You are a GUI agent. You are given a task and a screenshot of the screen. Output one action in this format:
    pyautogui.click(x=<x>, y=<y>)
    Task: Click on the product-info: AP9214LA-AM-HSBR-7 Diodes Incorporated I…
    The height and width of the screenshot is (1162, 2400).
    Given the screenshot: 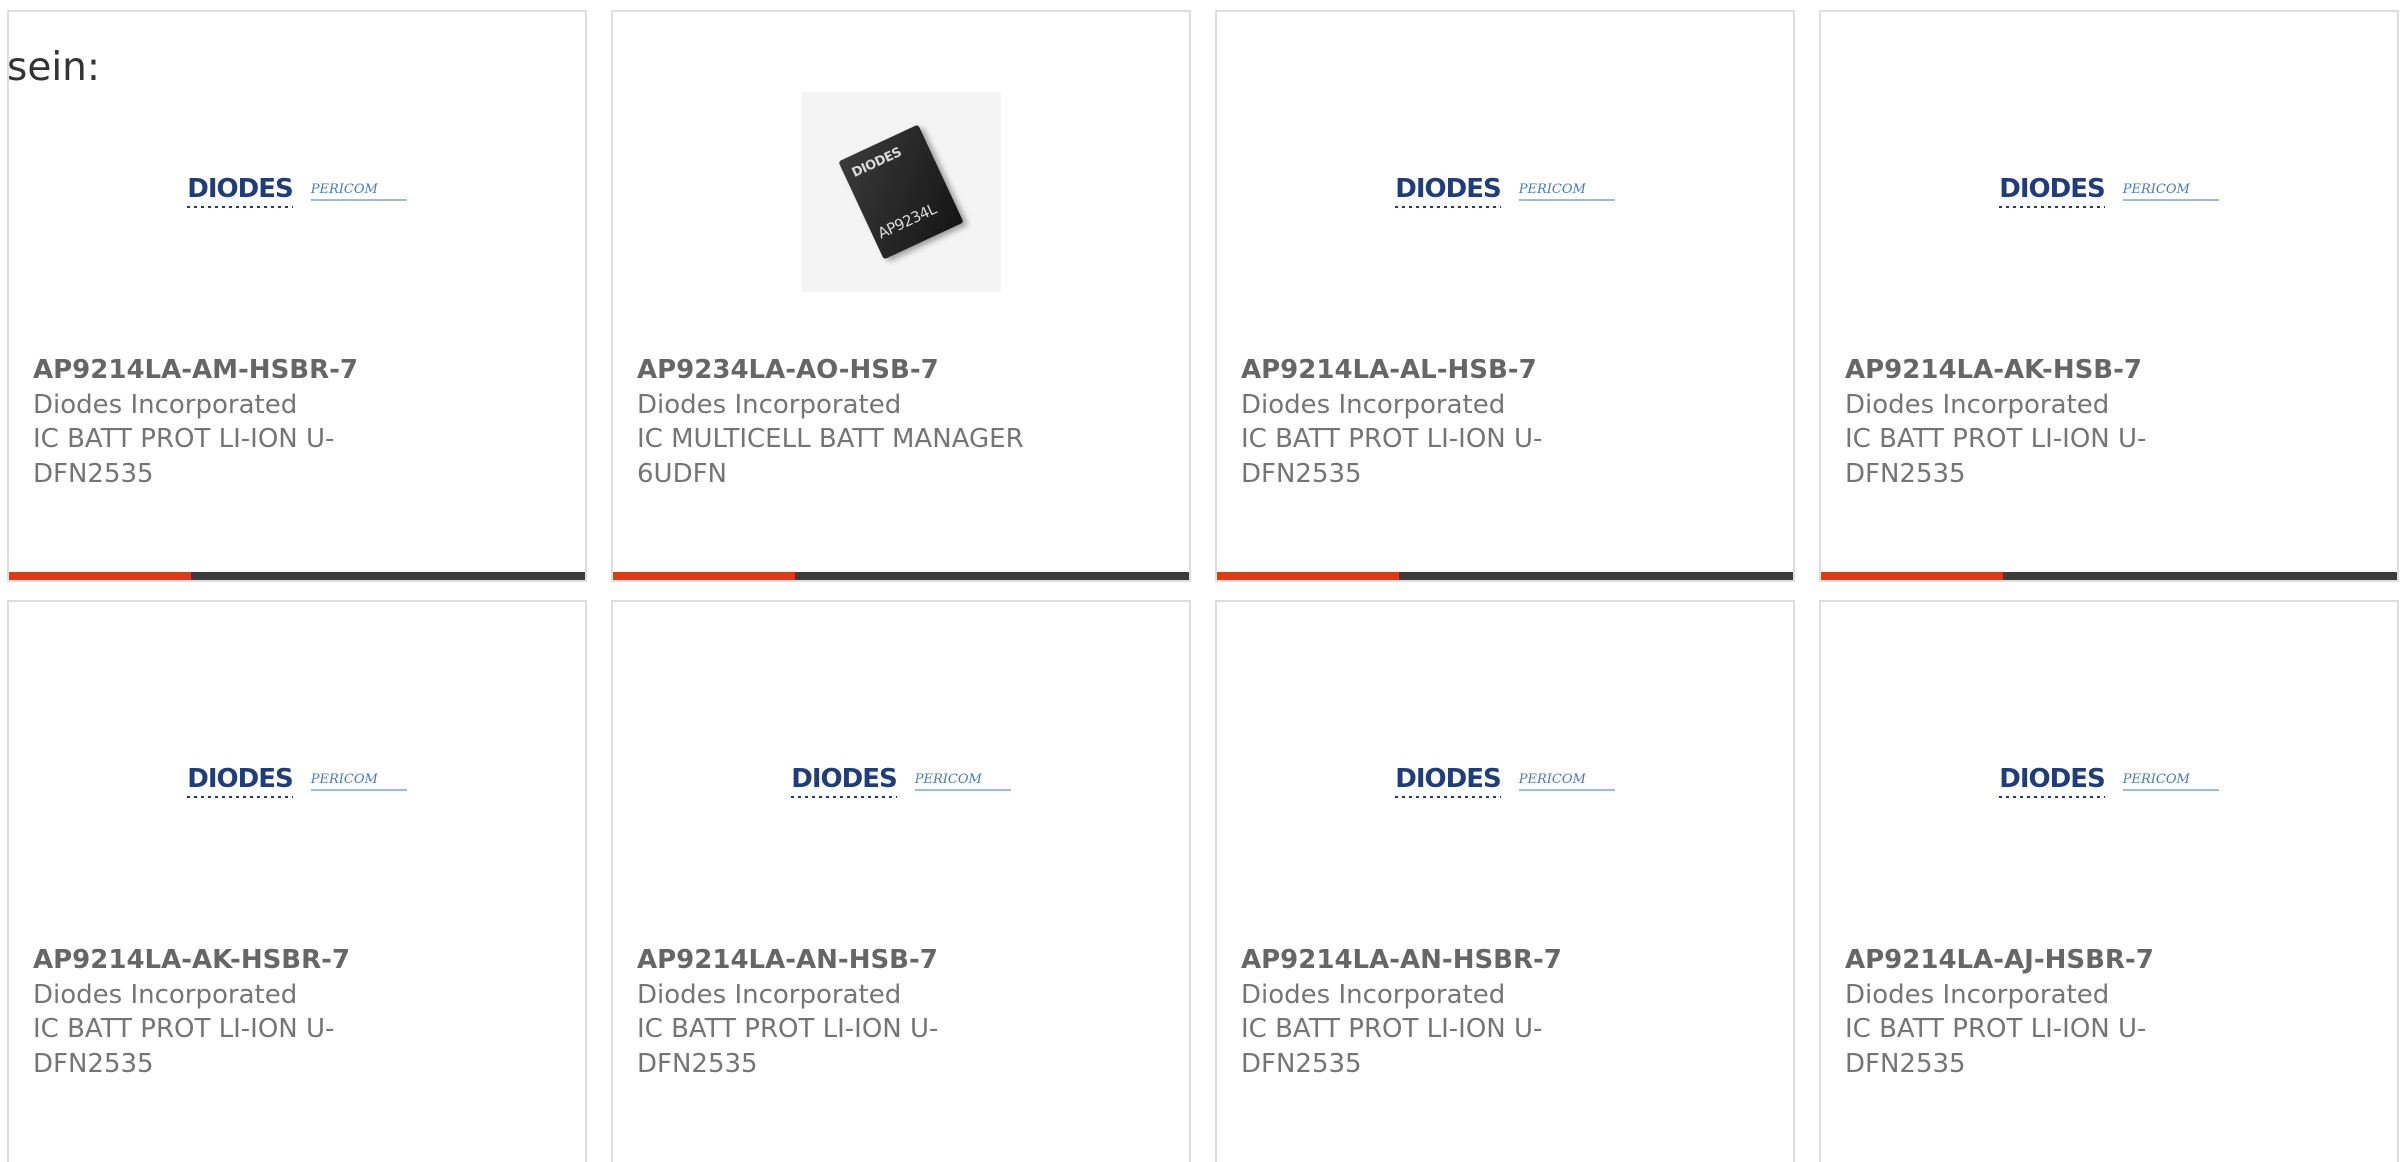 What is the action you would take?
    pyautogui.click(x=243, y=422)
    